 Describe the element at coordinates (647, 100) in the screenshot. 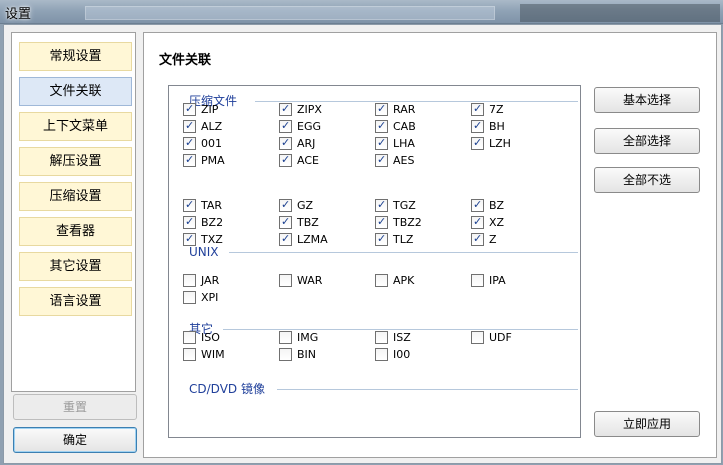

I see `basic-select-button: 基本选择` at that location.